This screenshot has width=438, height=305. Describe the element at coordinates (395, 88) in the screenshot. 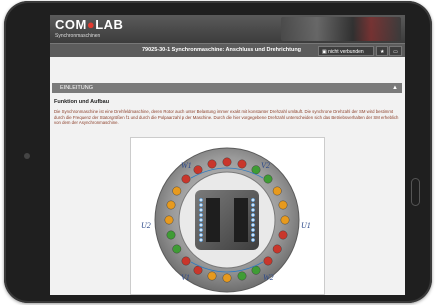

I see `collapse-caret-icon: ▲` at that location.